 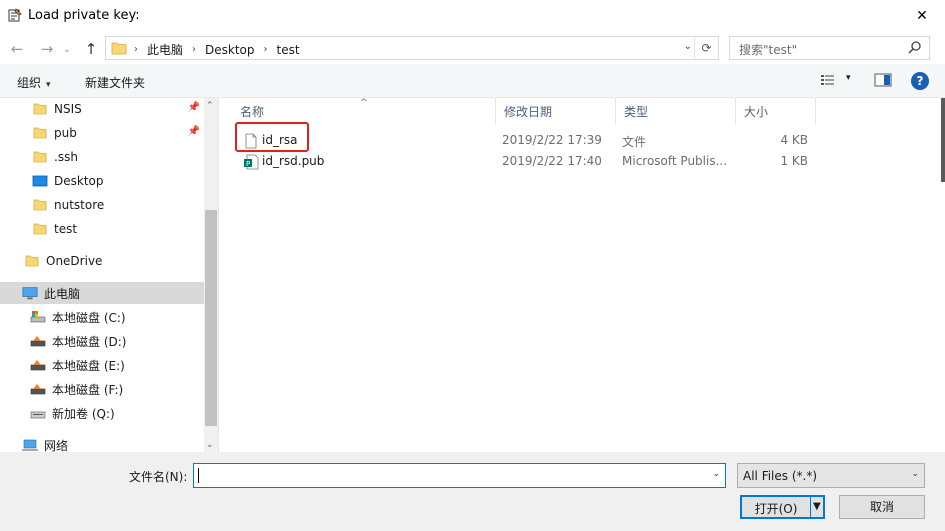 What do you see at coordinates (776, 111) in the screenshot?
I see `column-header-size: 大小` at bounding box center [776, 111].